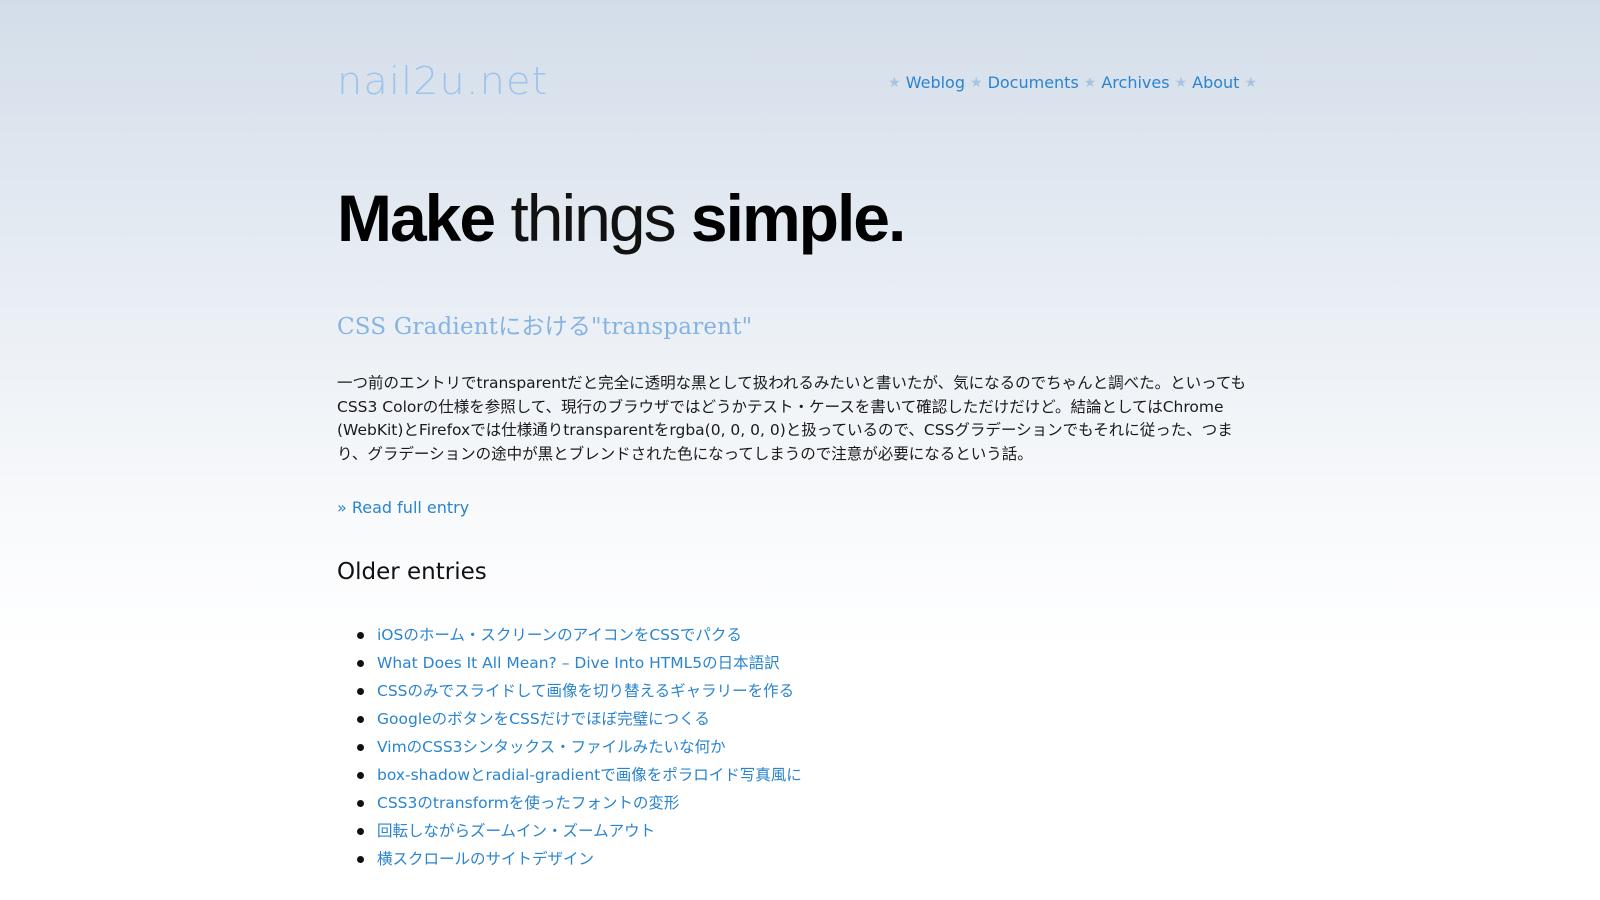  What do you see at coordinates (543, 719) in the screenshot?
I see `older-entry-link: GoogleのボタンをCSSだけでほぼ完璧につくる` at bounding box center [543, 719].